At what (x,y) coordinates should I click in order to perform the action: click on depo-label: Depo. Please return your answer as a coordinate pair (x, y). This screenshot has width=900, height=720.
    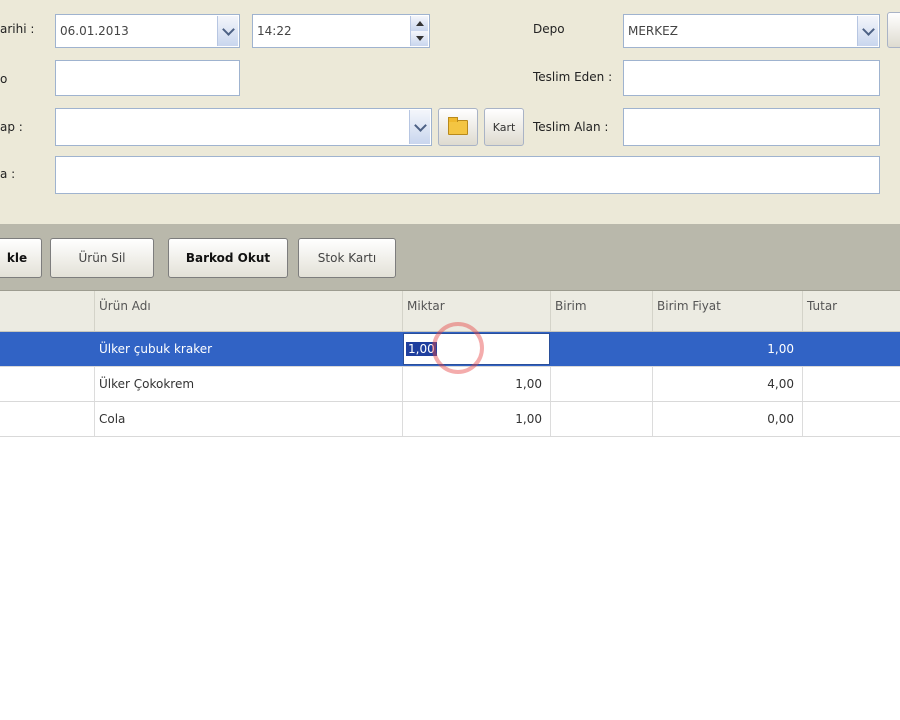
    Looking at the image, I should click on (549, 29).